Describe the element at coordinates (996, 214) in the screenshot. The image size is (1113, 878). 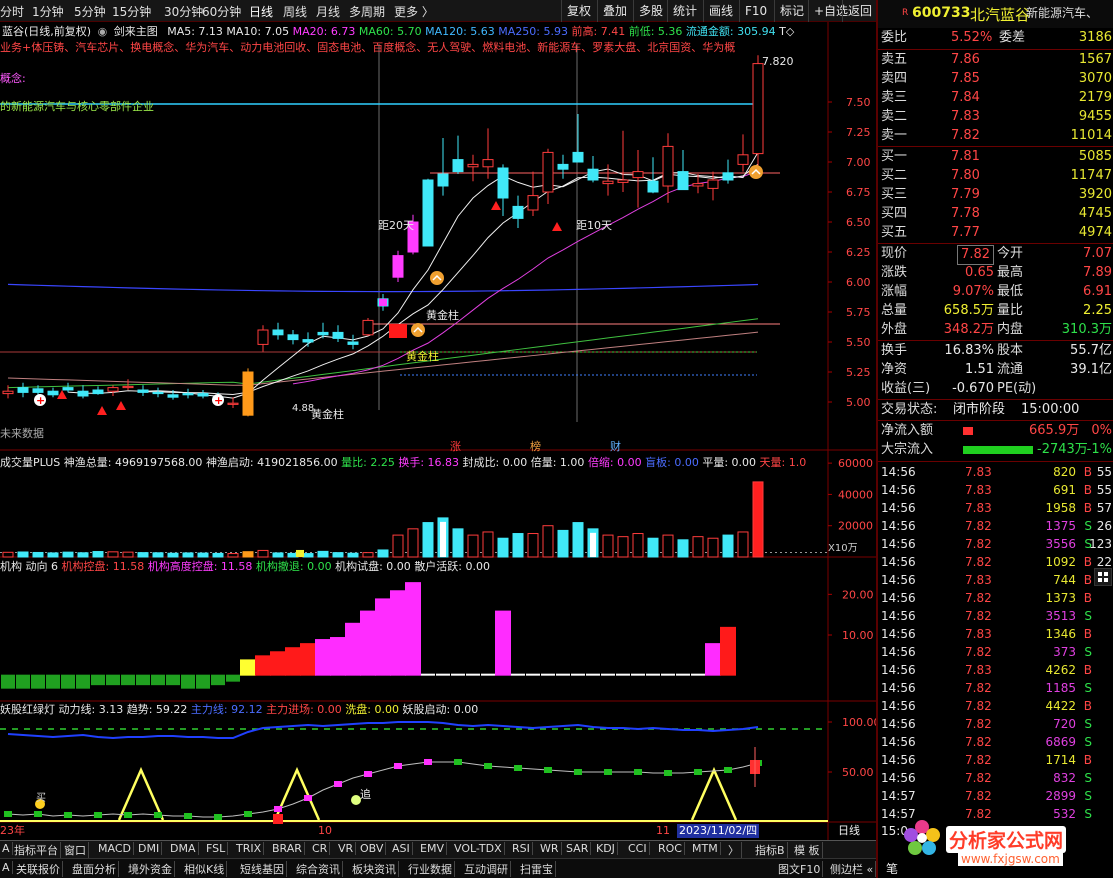
I see `bids-row-3: 买四 7.78 4745` at that location.